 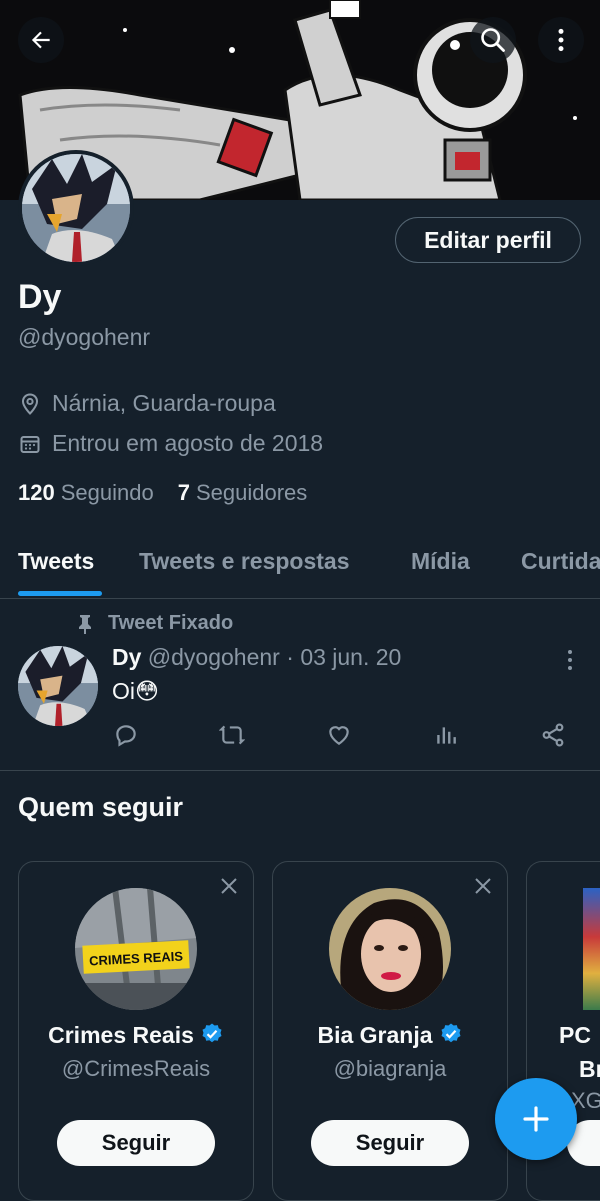 I want to click on tweet-text: Oi😳, so click(x=135, y=691).